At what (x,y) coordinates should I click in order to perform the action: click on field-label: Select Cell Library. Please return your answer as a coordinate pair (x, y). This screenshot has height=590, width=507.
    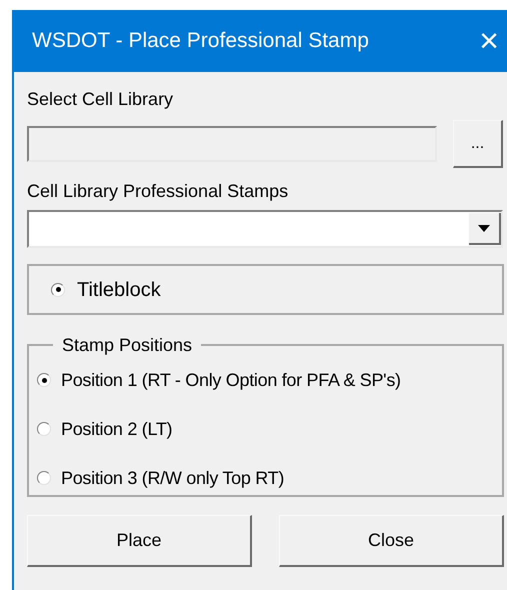
    Looking at the image, I should click on (100, 99).